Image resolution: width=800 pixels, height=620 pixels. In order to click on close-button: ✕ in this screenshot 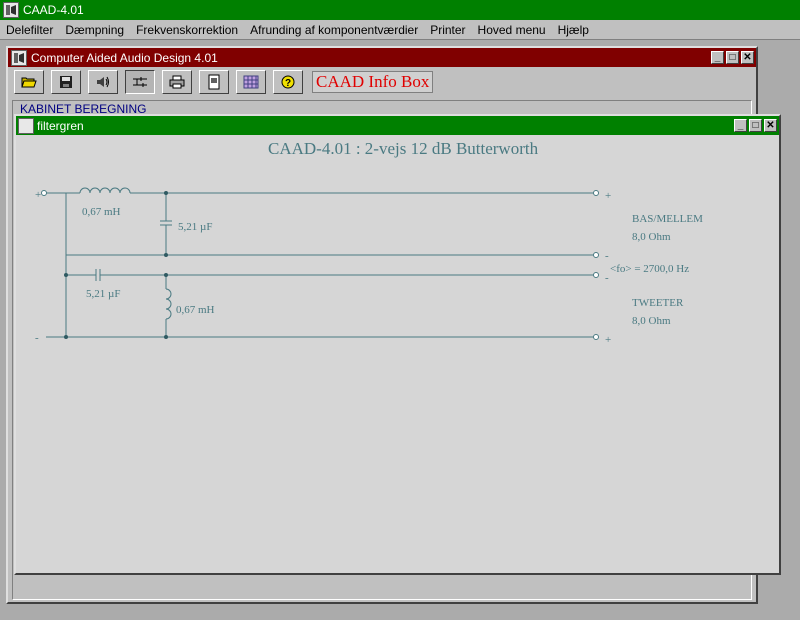, I will do `click(747, 57)`.